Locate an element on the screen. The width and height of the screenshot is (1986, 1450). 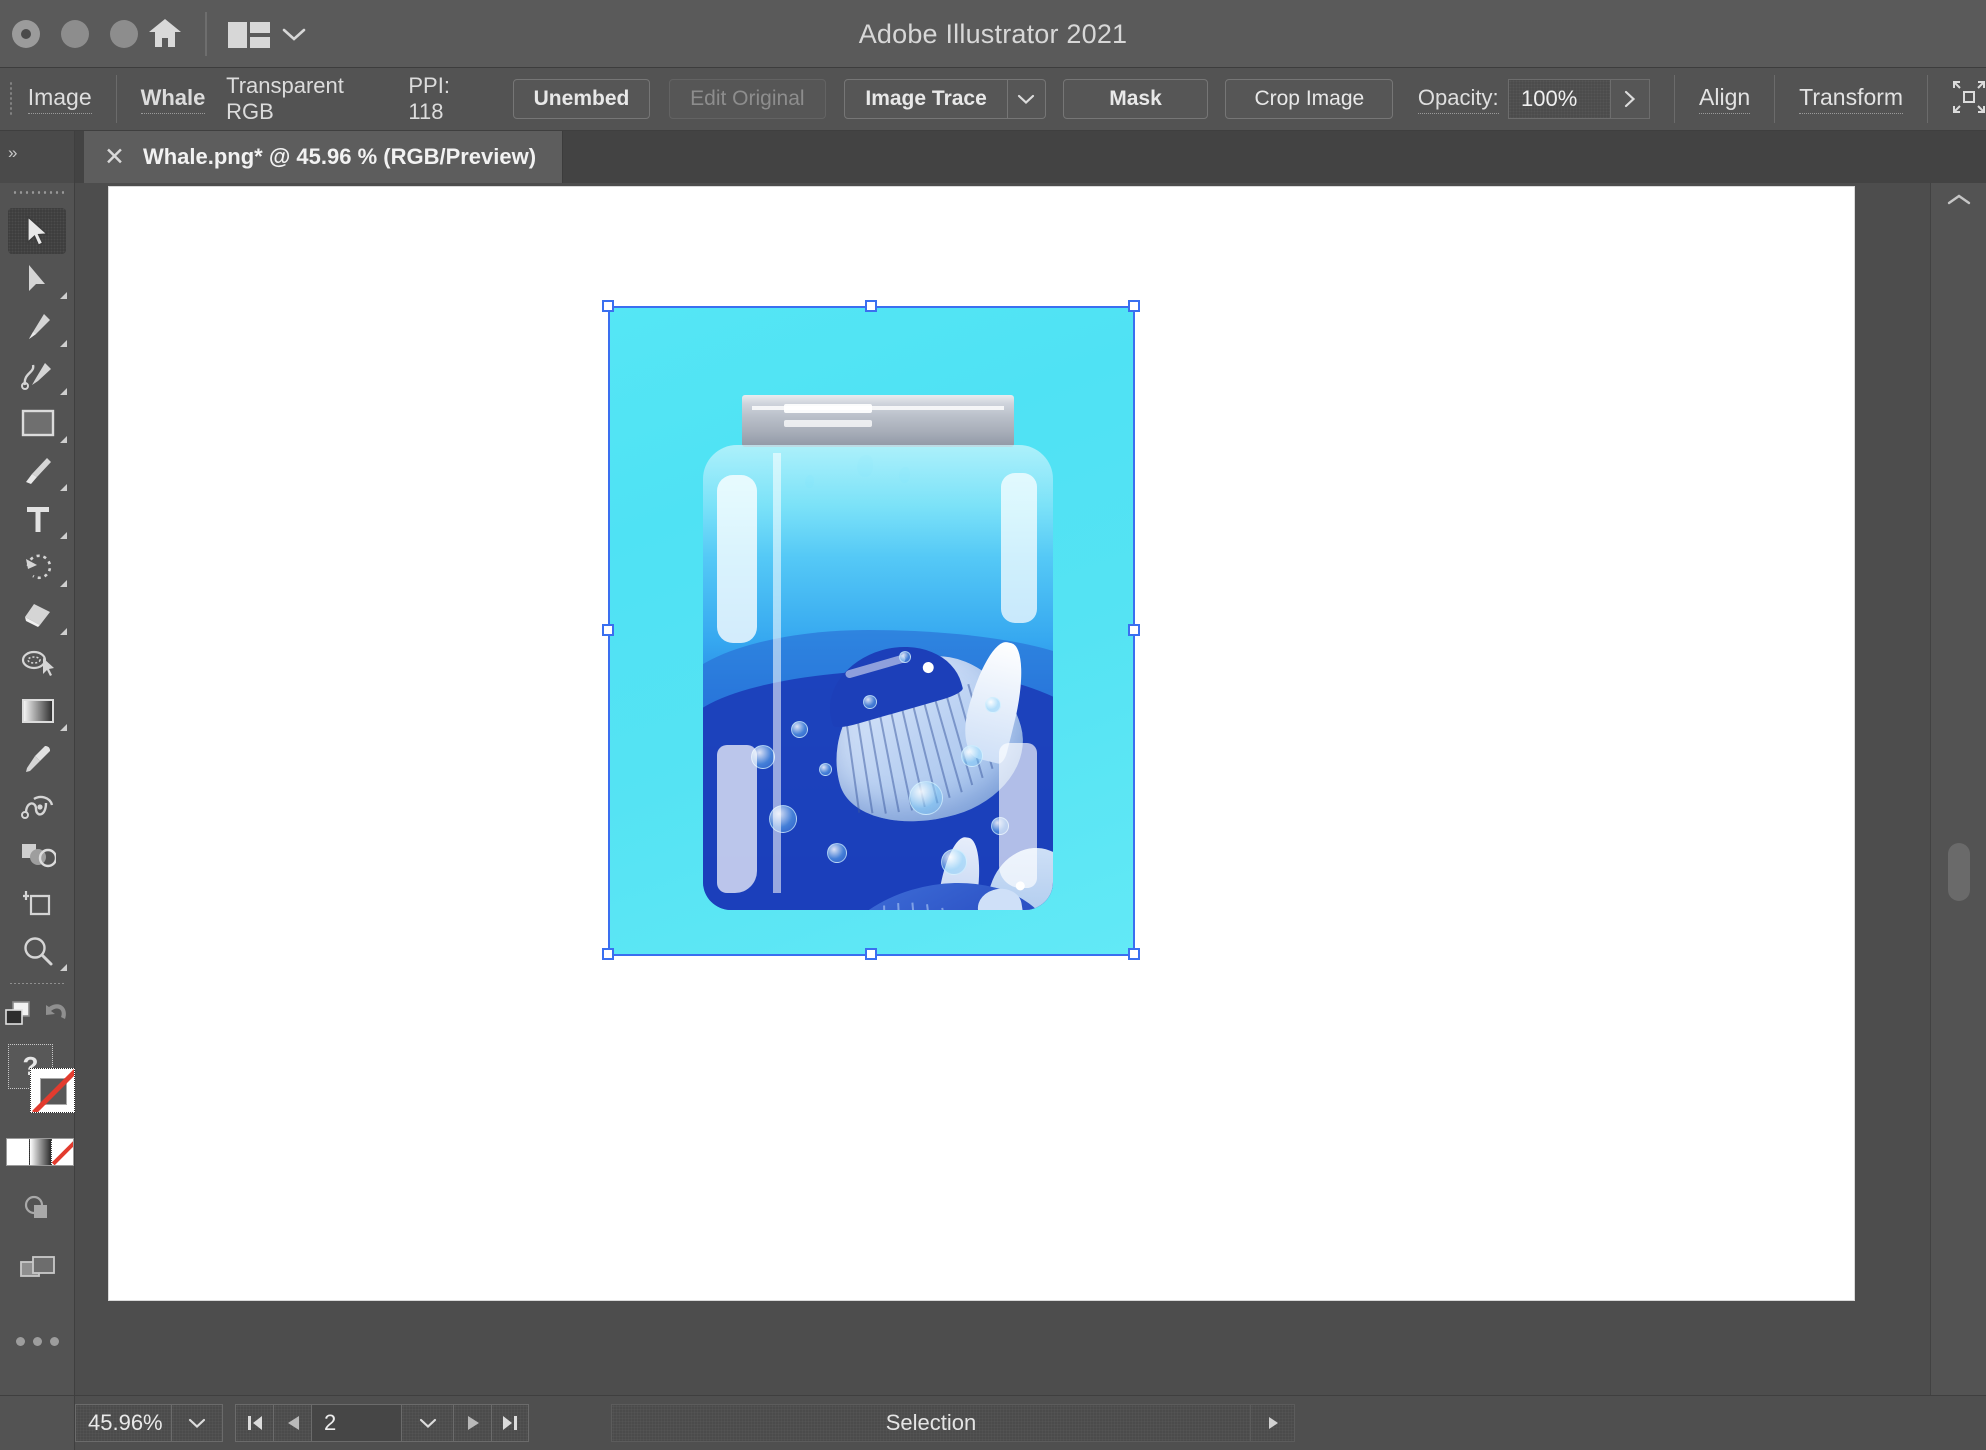
fill-stroke-swatches: ? is located at coordinates (37, 1083).